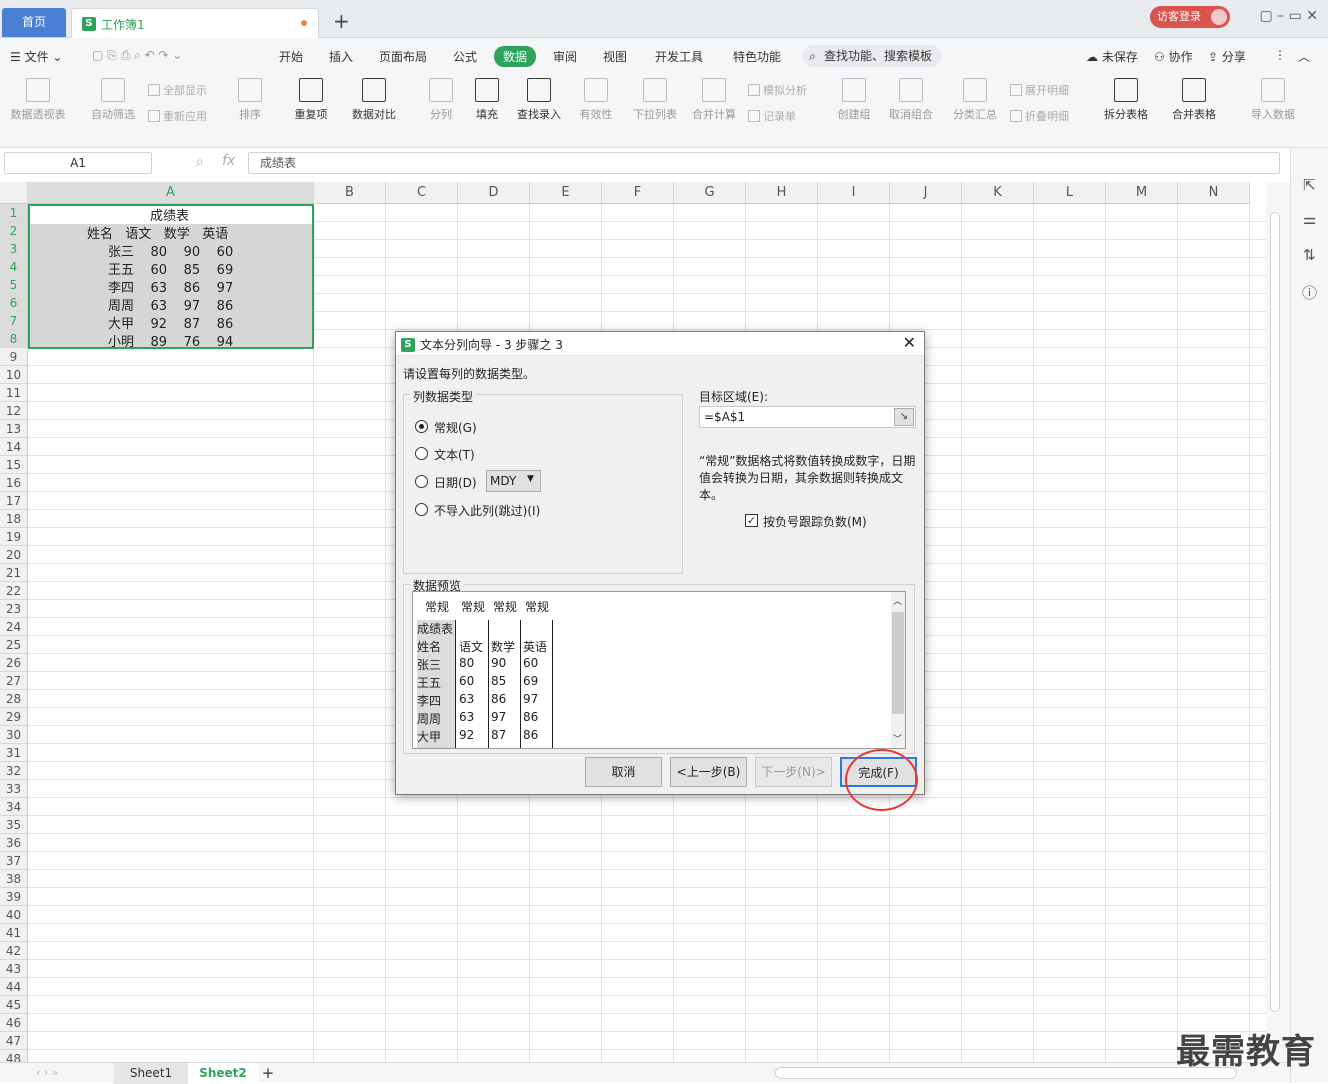 The height and width of the screenshot is (1084, 1328). I want to click on col-header-d: D, so click(494, 193).